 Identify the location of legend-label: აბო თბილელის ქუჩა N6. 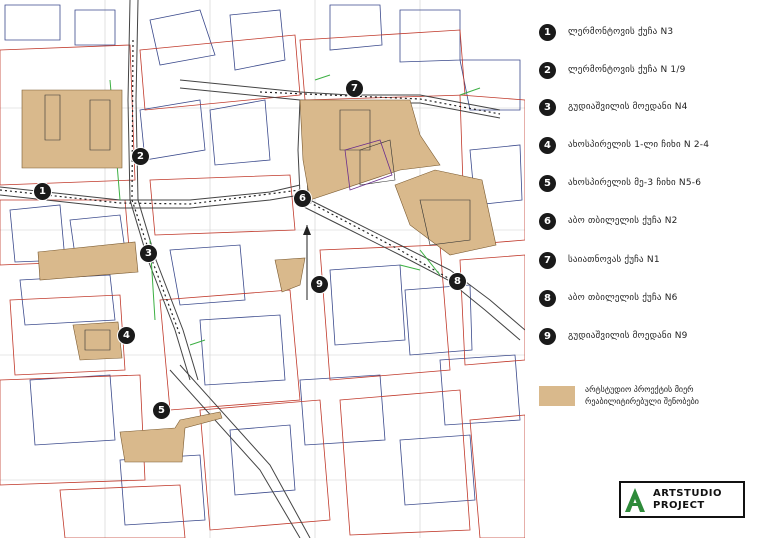
(623, 298).